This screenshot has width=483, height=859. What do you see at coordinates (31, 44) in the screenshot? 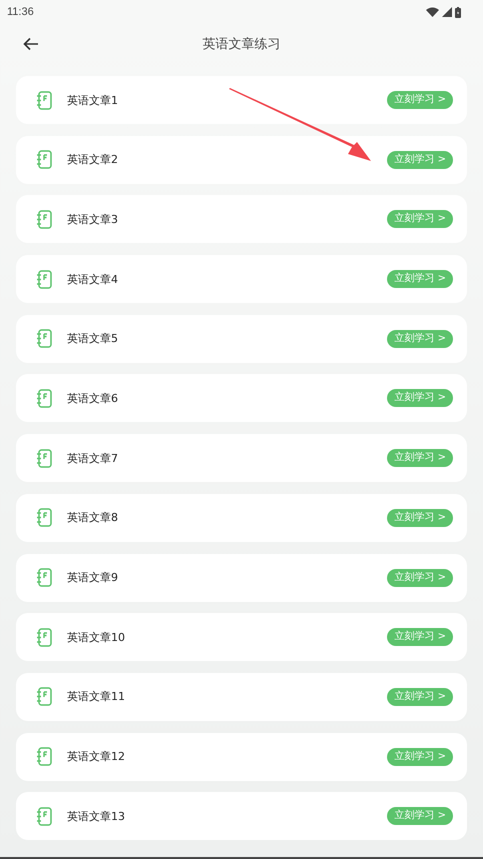
I see `back-arrow-icon` at bounding box center [31, 44].